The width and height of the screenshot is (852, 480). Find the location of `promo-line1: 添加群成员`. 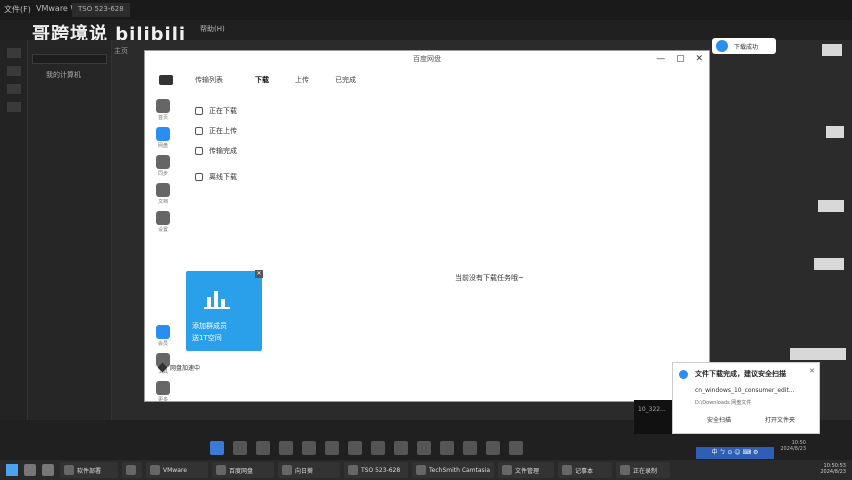

promo-line1: 添加群成员 is located at coordinates (209, 326).